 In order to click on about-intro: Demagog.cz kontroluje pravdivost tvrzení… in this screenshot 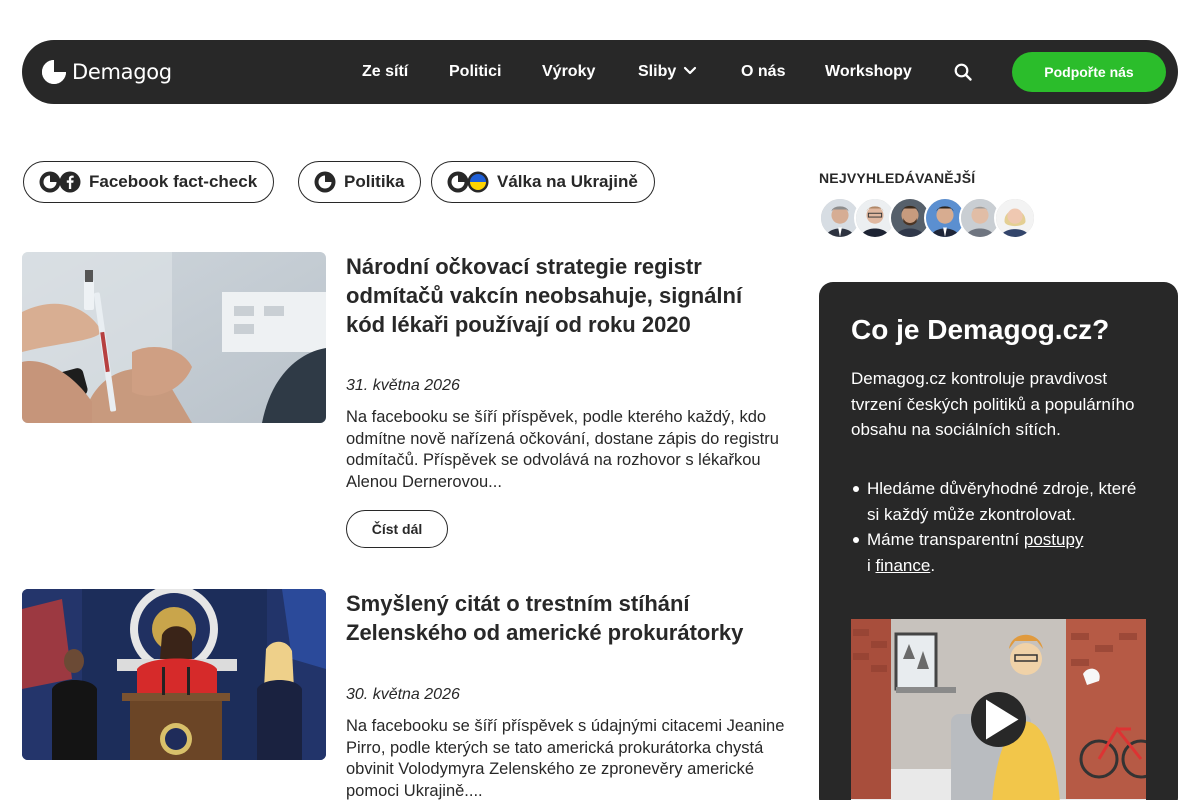, I will do `click(993, 404)`.